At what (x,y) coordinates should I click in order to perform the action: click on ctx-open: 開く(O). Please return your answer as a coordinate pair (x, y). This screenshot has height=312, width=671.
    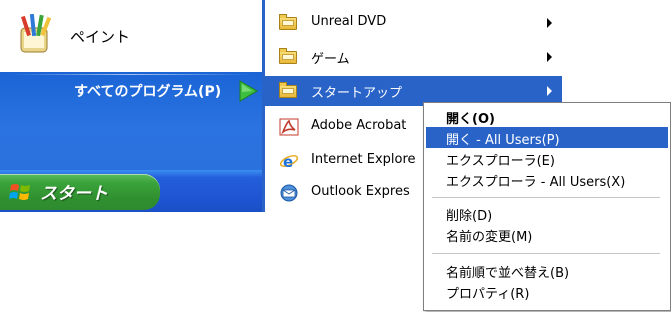
    Looking at the image, I should click on (547, 116).